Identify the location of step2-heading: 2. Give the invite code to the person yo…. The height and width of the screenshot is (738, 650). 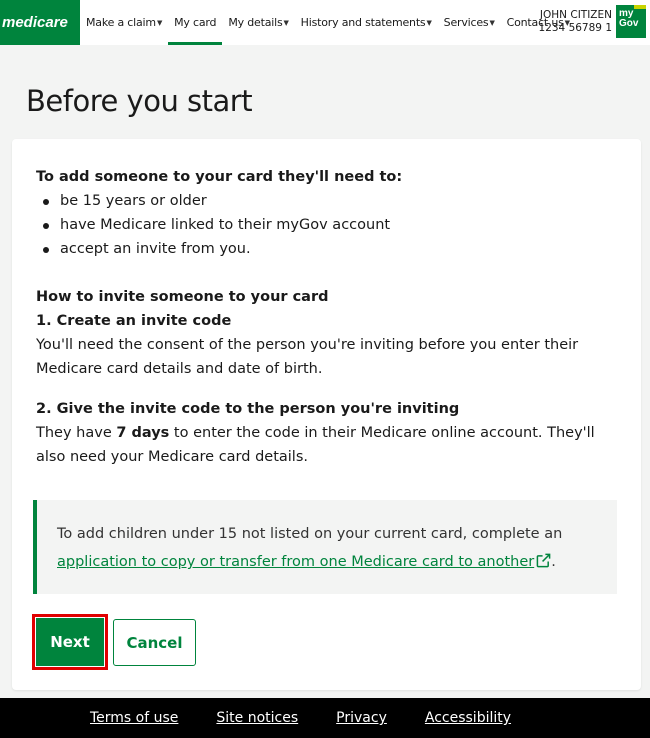
(248, 409).